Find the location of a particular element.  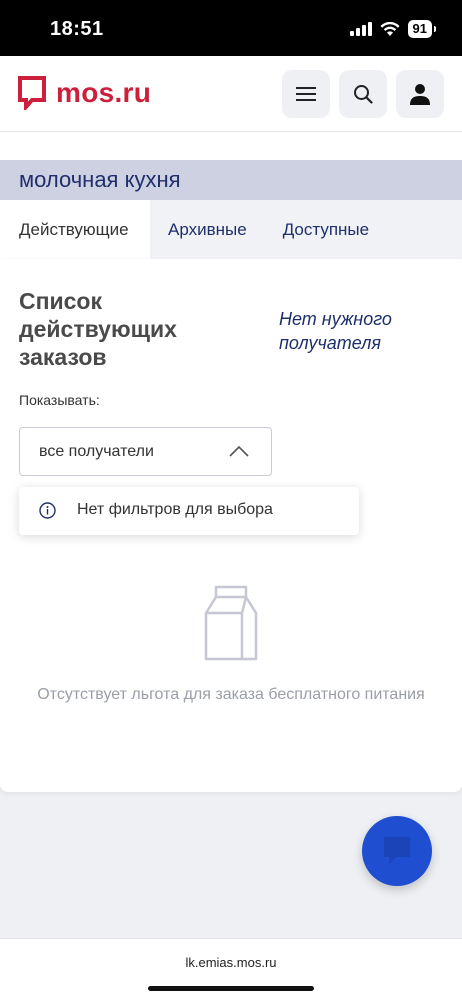

no-recipient-link: Нет нужного получателя is located at coordinates (359, 331).